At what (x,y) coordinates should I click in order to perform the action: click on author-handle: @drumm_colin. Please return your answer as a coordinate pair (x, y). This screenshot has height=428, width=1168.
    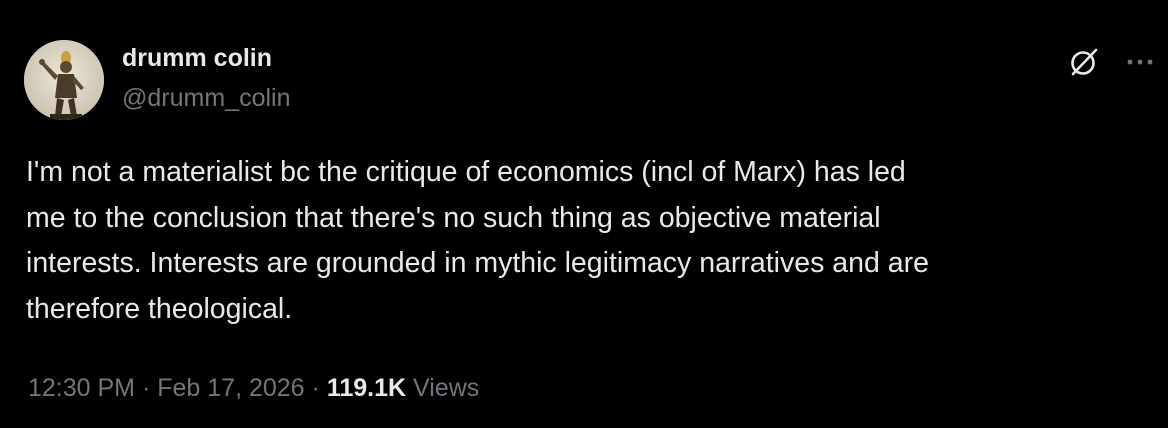
    Looking at the image, I should click on (206, 98).